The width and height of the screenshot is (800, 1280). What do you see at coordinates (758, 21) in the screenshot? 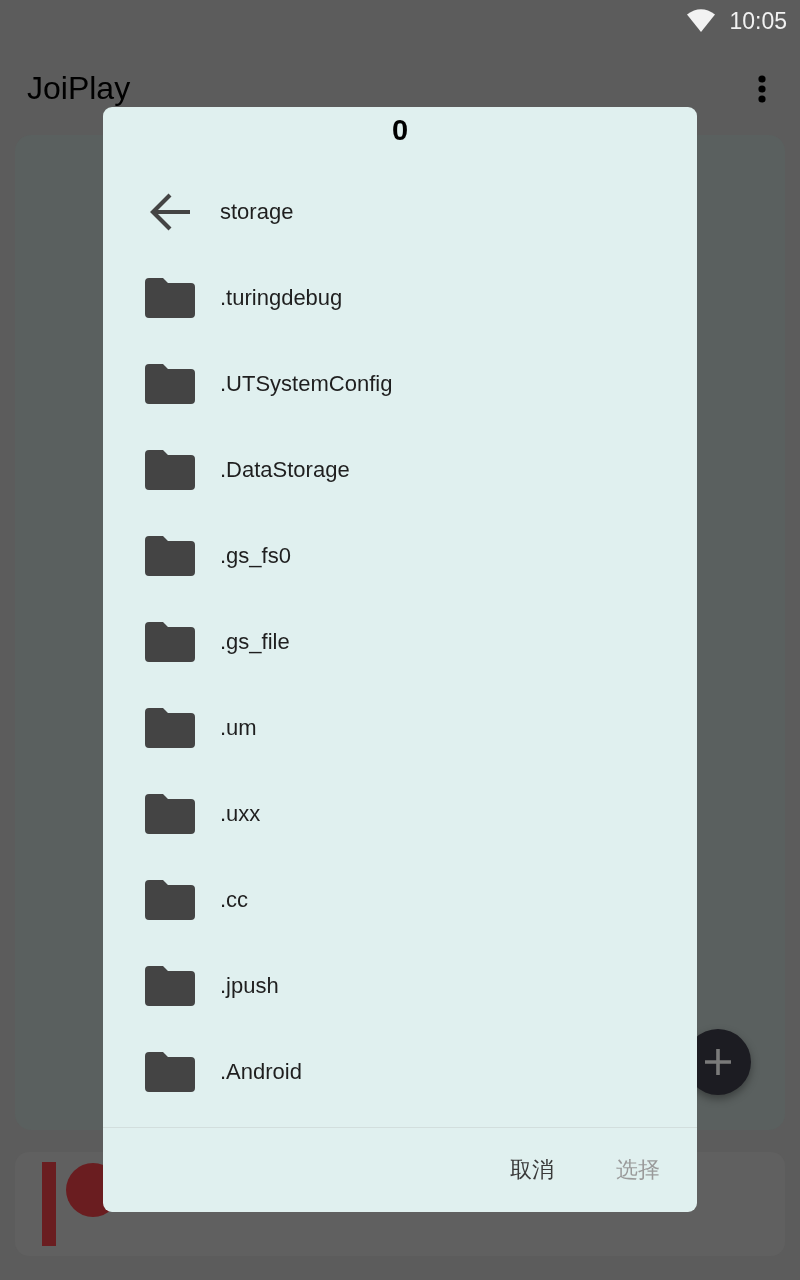
I see `status-time: 10:05` at bounding box center [758, 21].